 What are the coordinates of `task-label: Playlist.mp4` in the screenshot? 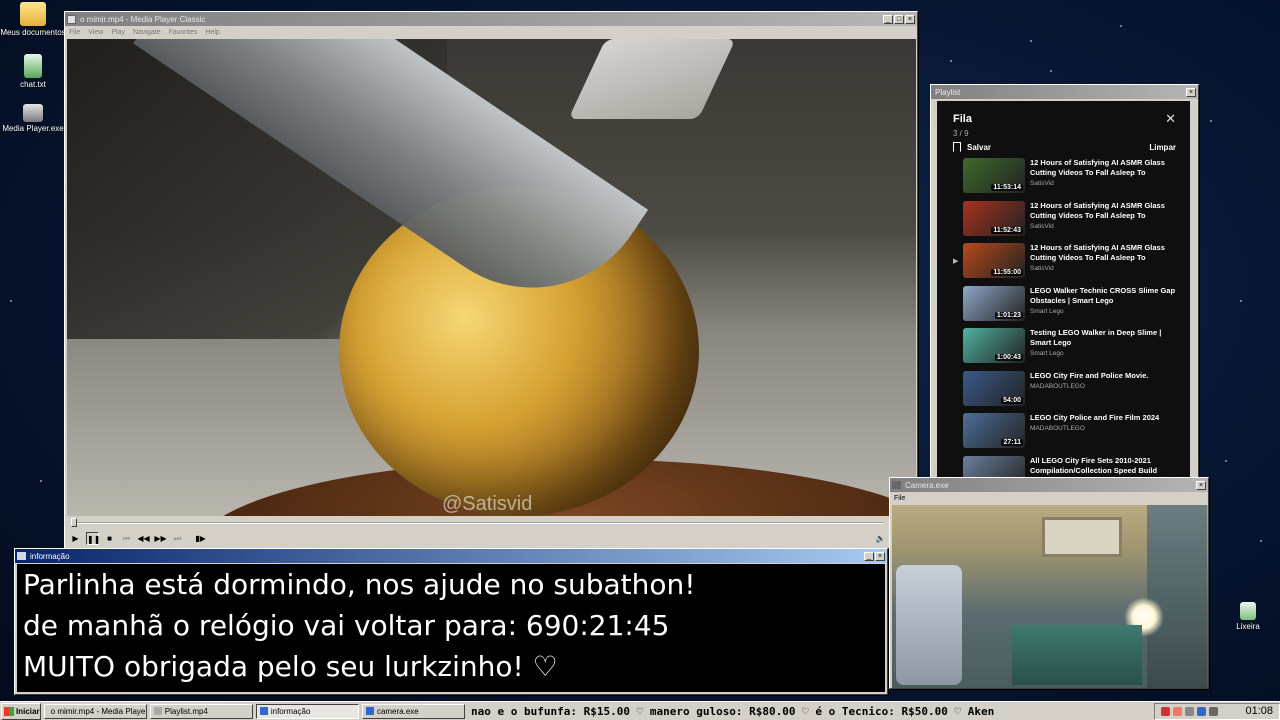 It's located at (186, 711).